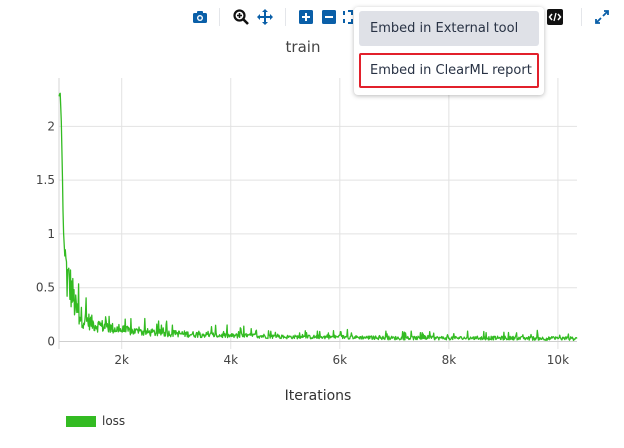  What do you see at coordinates (318, 396) in the screenshot?
I see `x-axis-title: Iterations` at bounding box center [318, 396].